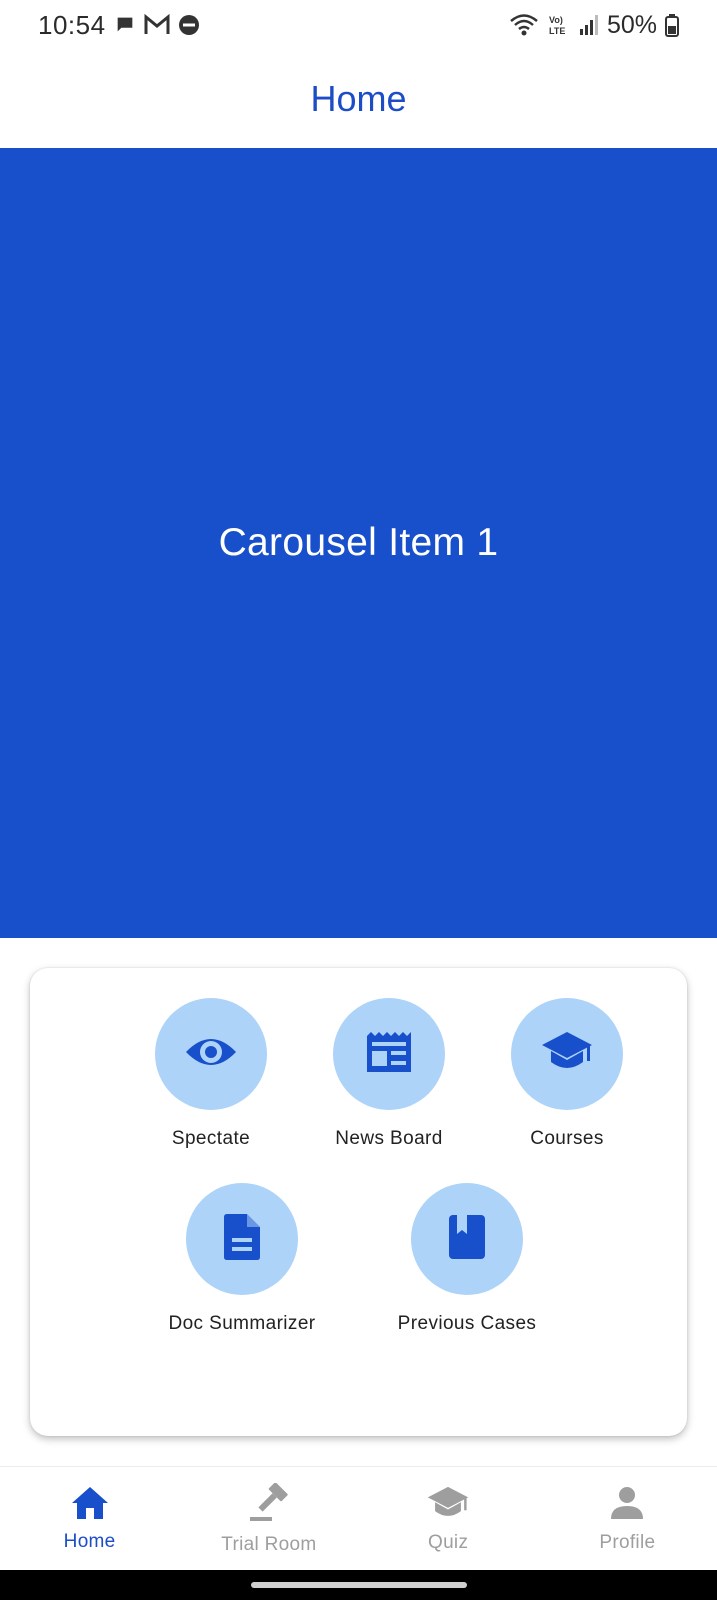 The width and height of the screenshot is (717, 1600). I want to click on nav-home: Home, so click(89, 1519).